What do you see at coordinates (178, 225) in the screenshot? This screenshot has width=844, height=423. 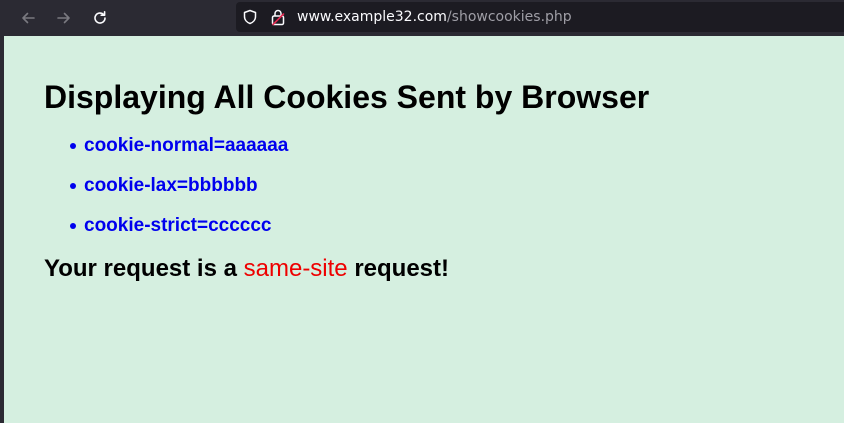 I see `cookie-text: cookie-strict=cccccc` at bounding box center [178, 225].